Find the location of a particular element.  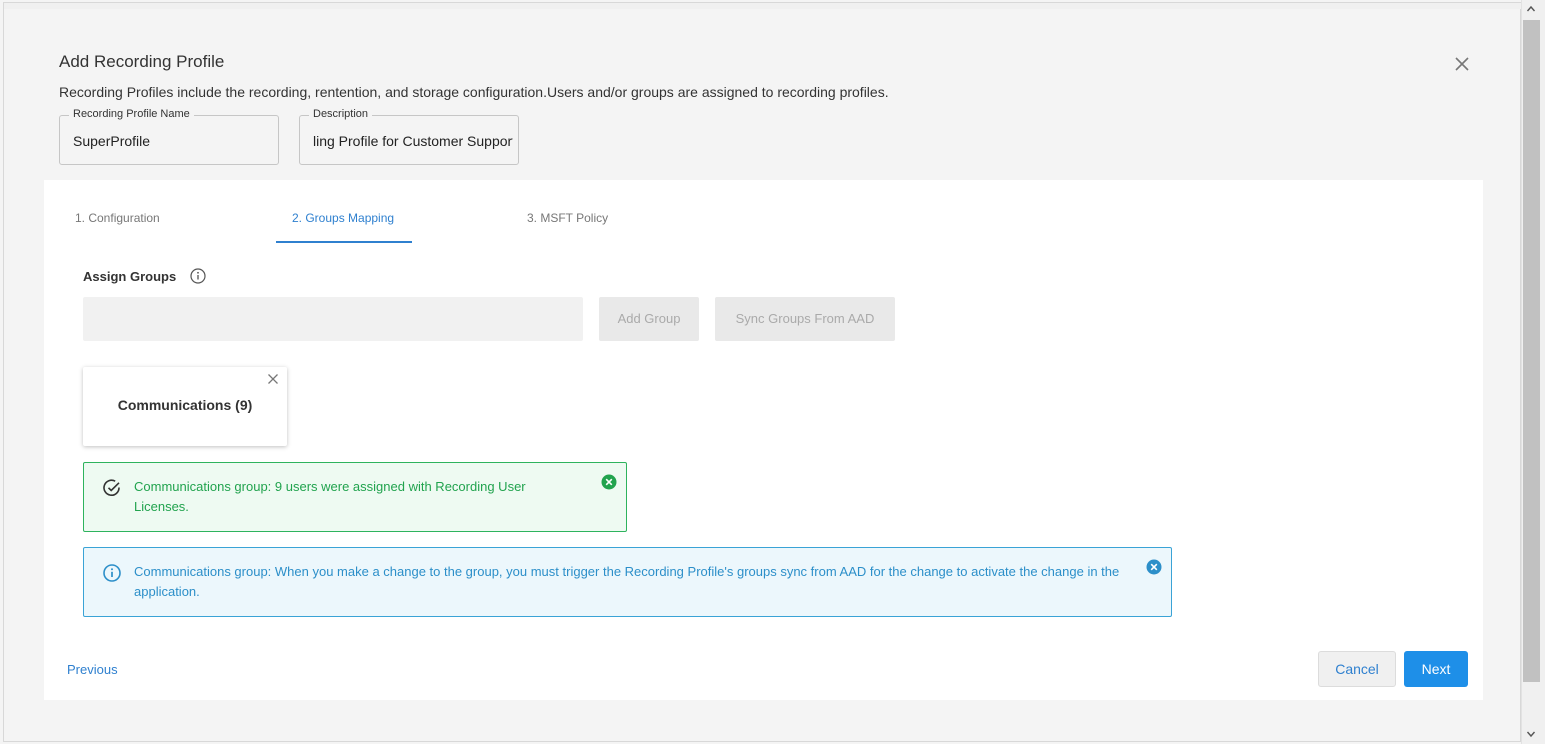

assign-groups-label: Assign Groups is located at coordinates (130, 276).